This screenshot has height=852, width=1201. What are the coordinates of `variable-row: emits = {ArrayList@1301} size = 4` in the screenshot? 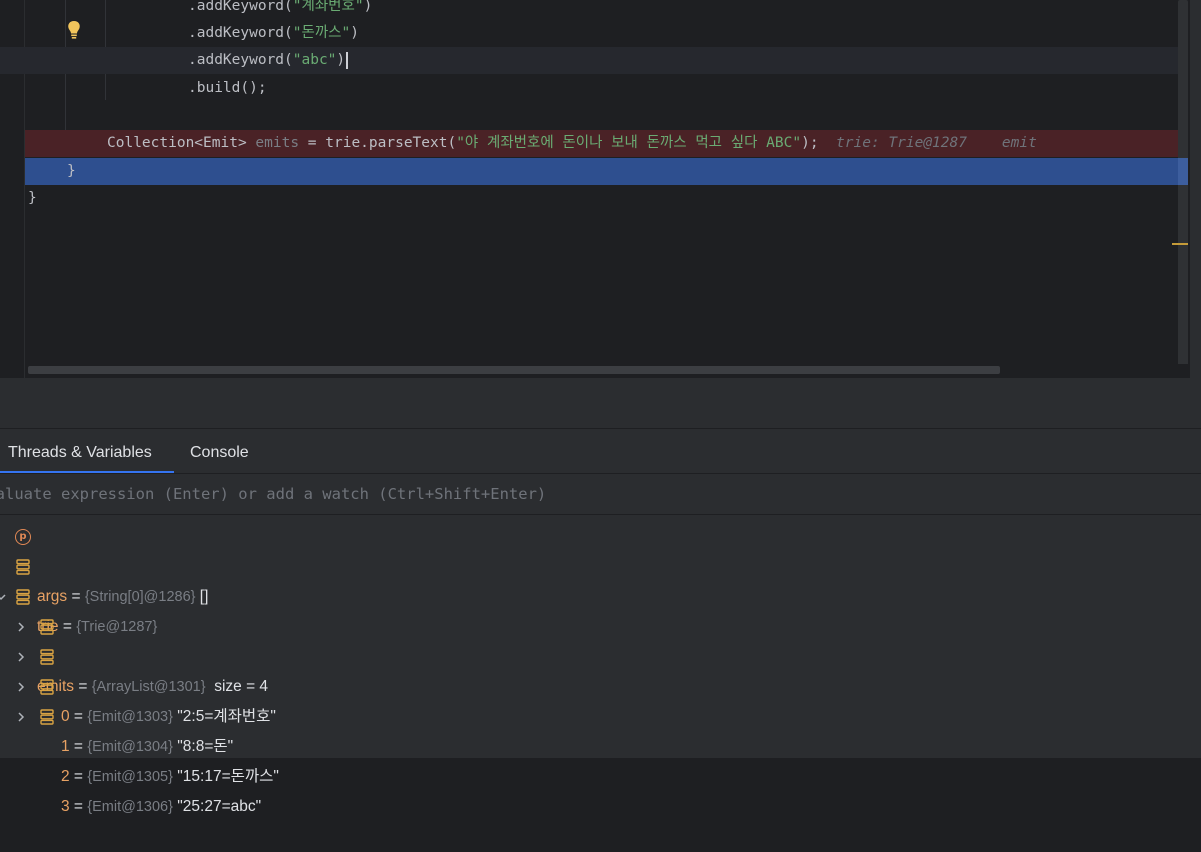 It's located at (600, 638).